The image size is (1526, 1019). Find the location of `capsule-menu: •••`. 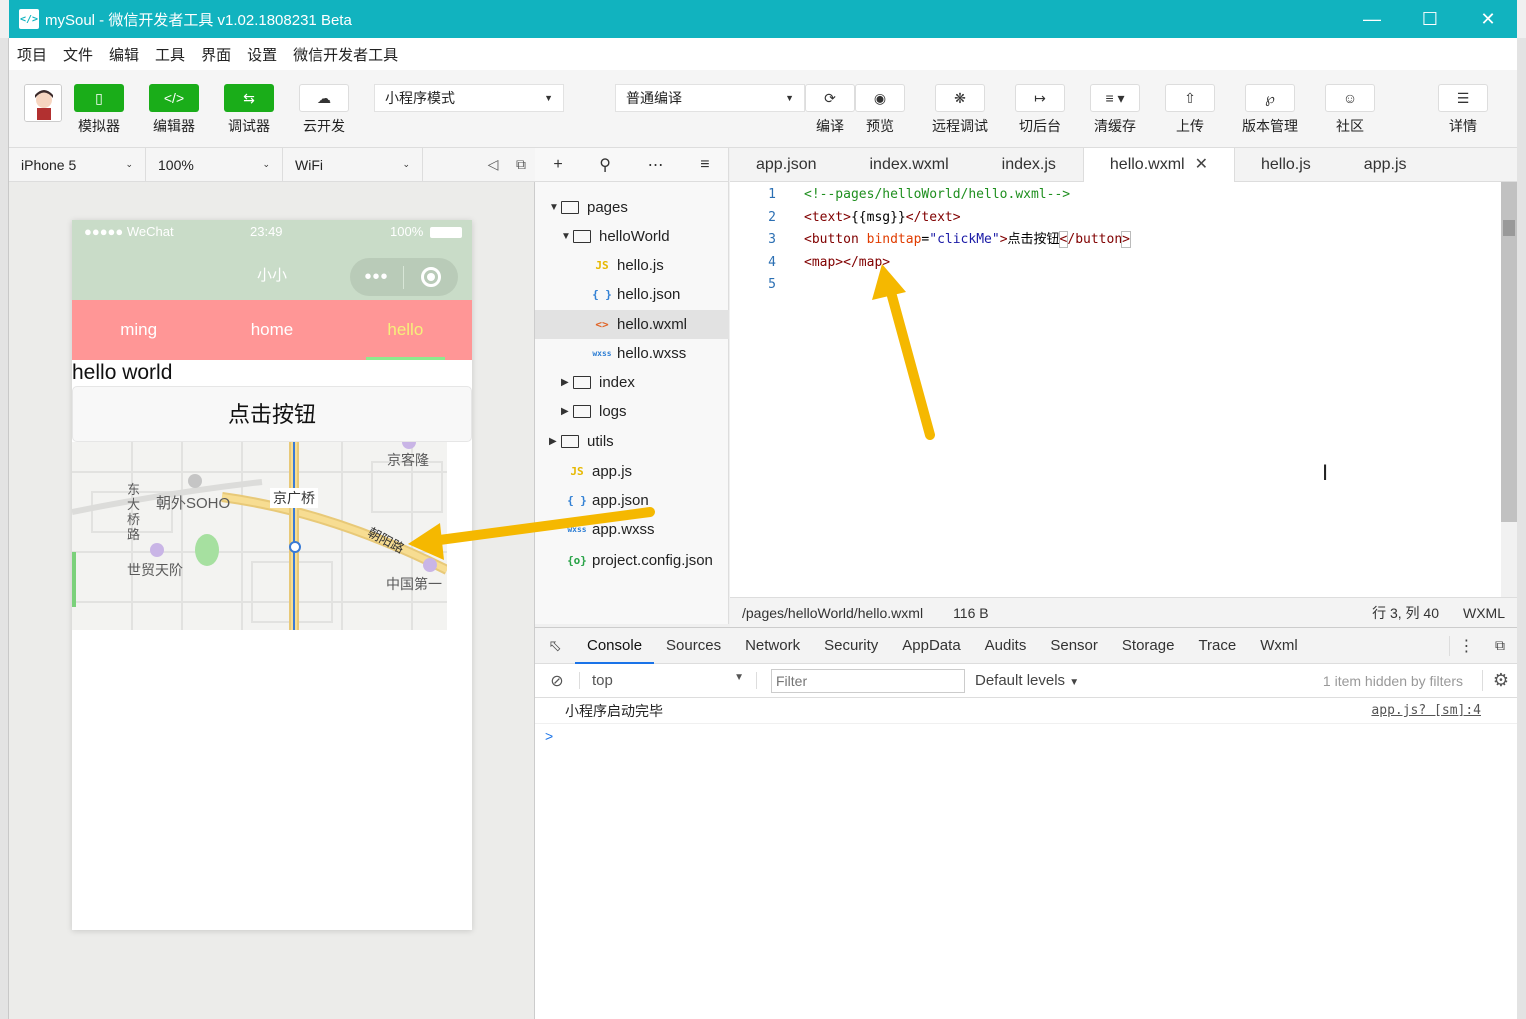

capsule-menu: ••• is located at coordinates (404, 277).